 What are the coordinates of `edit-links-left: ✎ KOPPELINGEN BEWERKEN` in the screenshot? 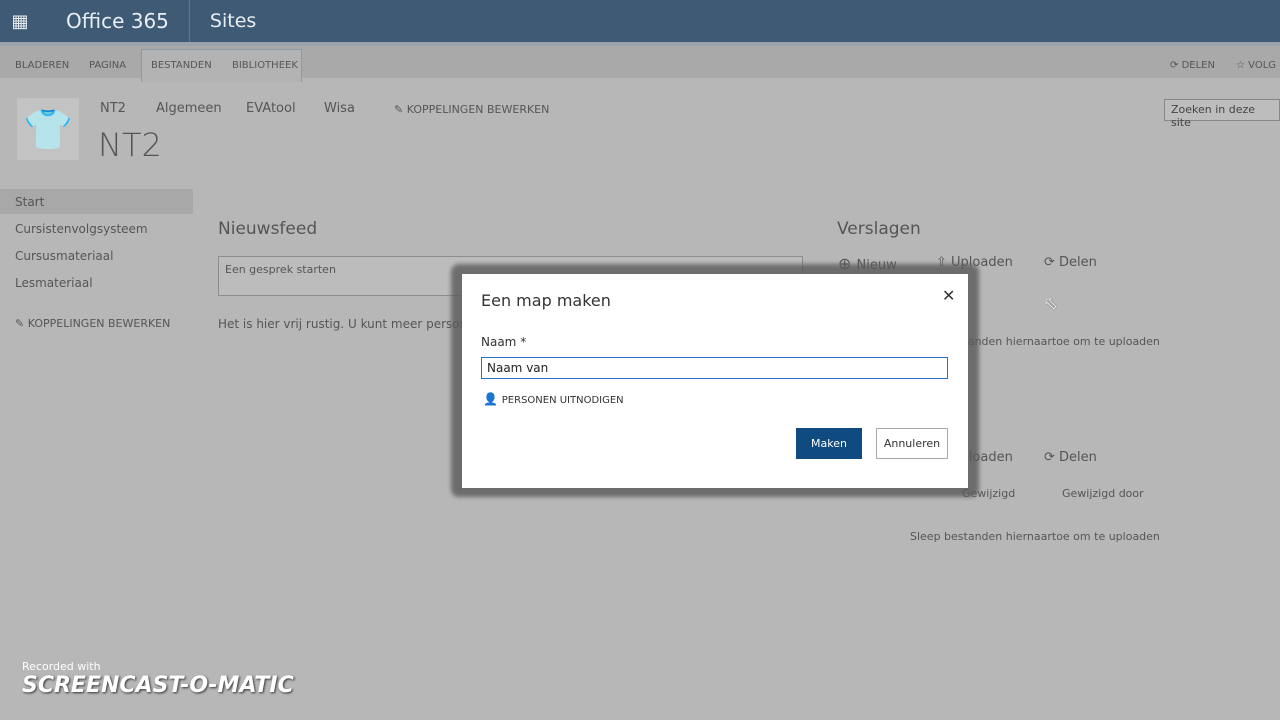 It's located at (92, 323).